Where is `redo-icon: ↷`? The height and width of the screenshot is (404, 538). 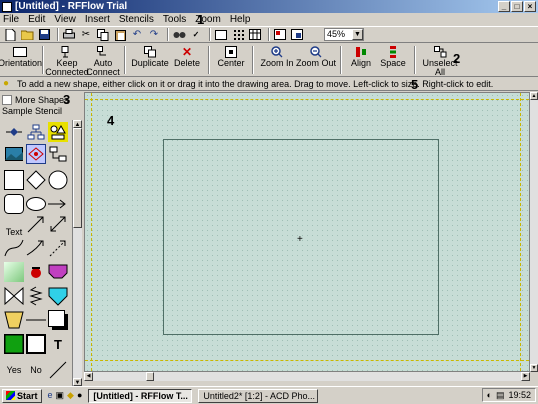
redo-icon: ↷ is located at coordinates (154, 34).